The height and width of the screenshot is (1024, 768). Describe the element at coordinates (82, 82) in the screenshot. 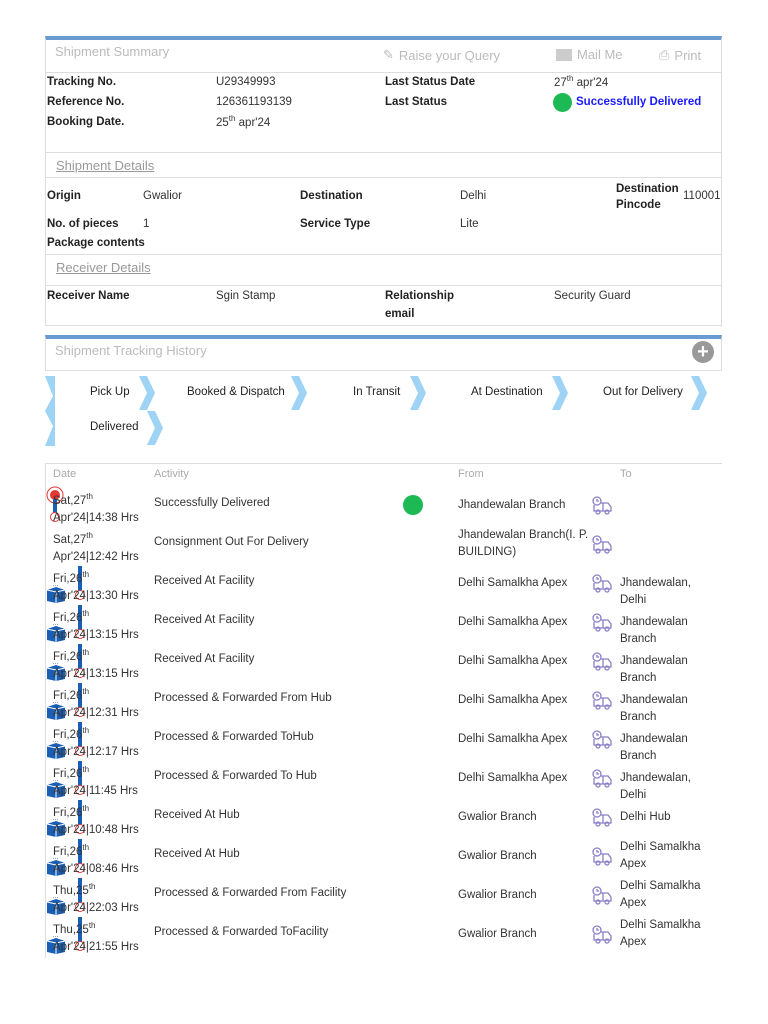

I see `tracking-label: Tracking No.` at that location.